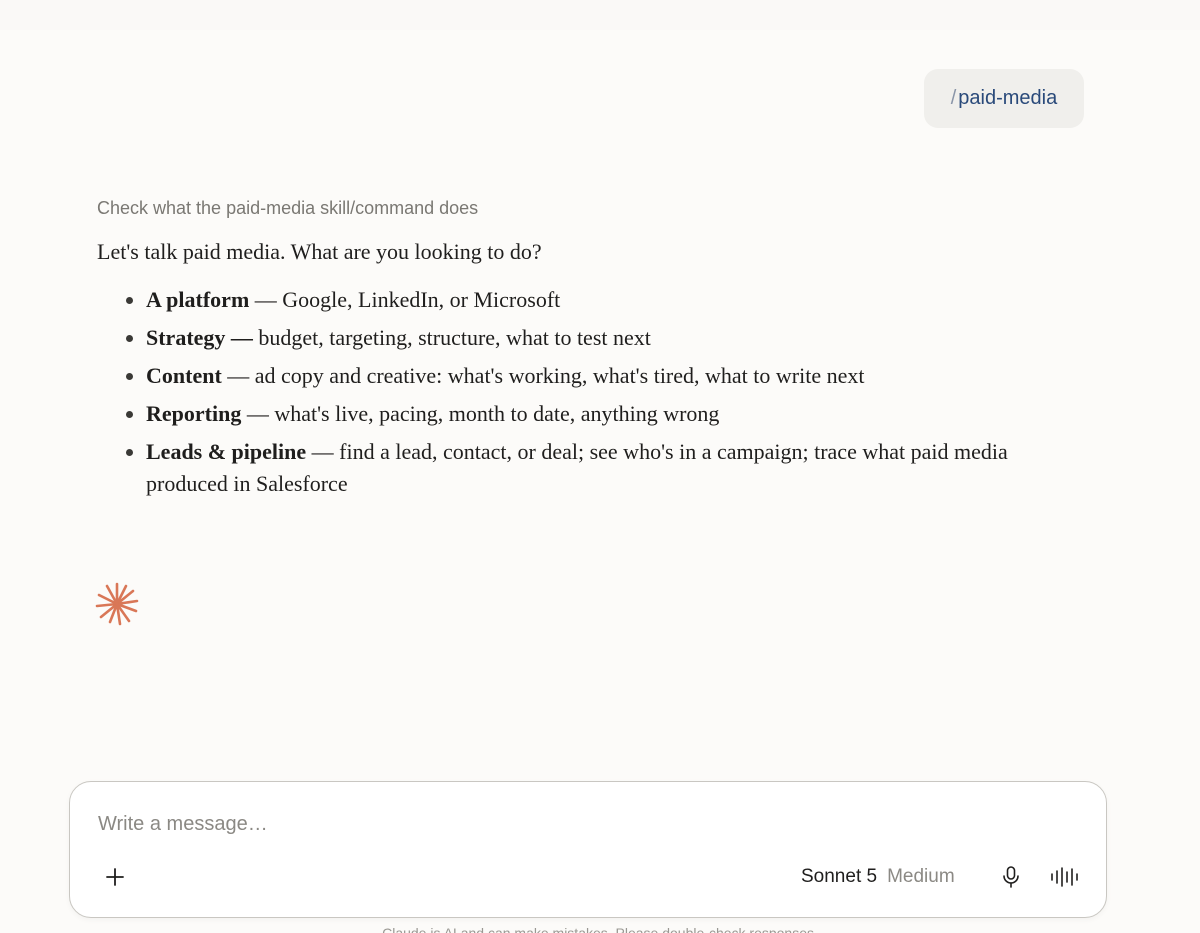 The height and width of the screenshot is (933, 1200). I want to click on option-title: Content, so click(184, 375).